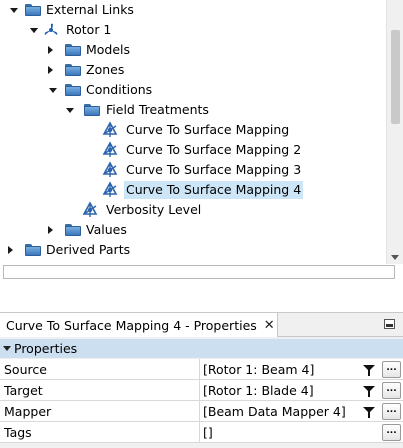  I want to click on section-title: Properties, so click(46, 348).